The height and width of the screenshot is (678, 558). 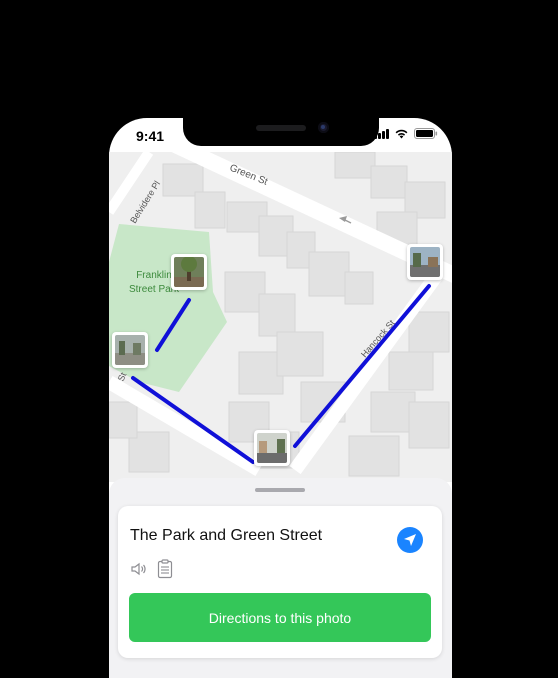 I want to click on wifi-icon, so click(x=401, y=133).